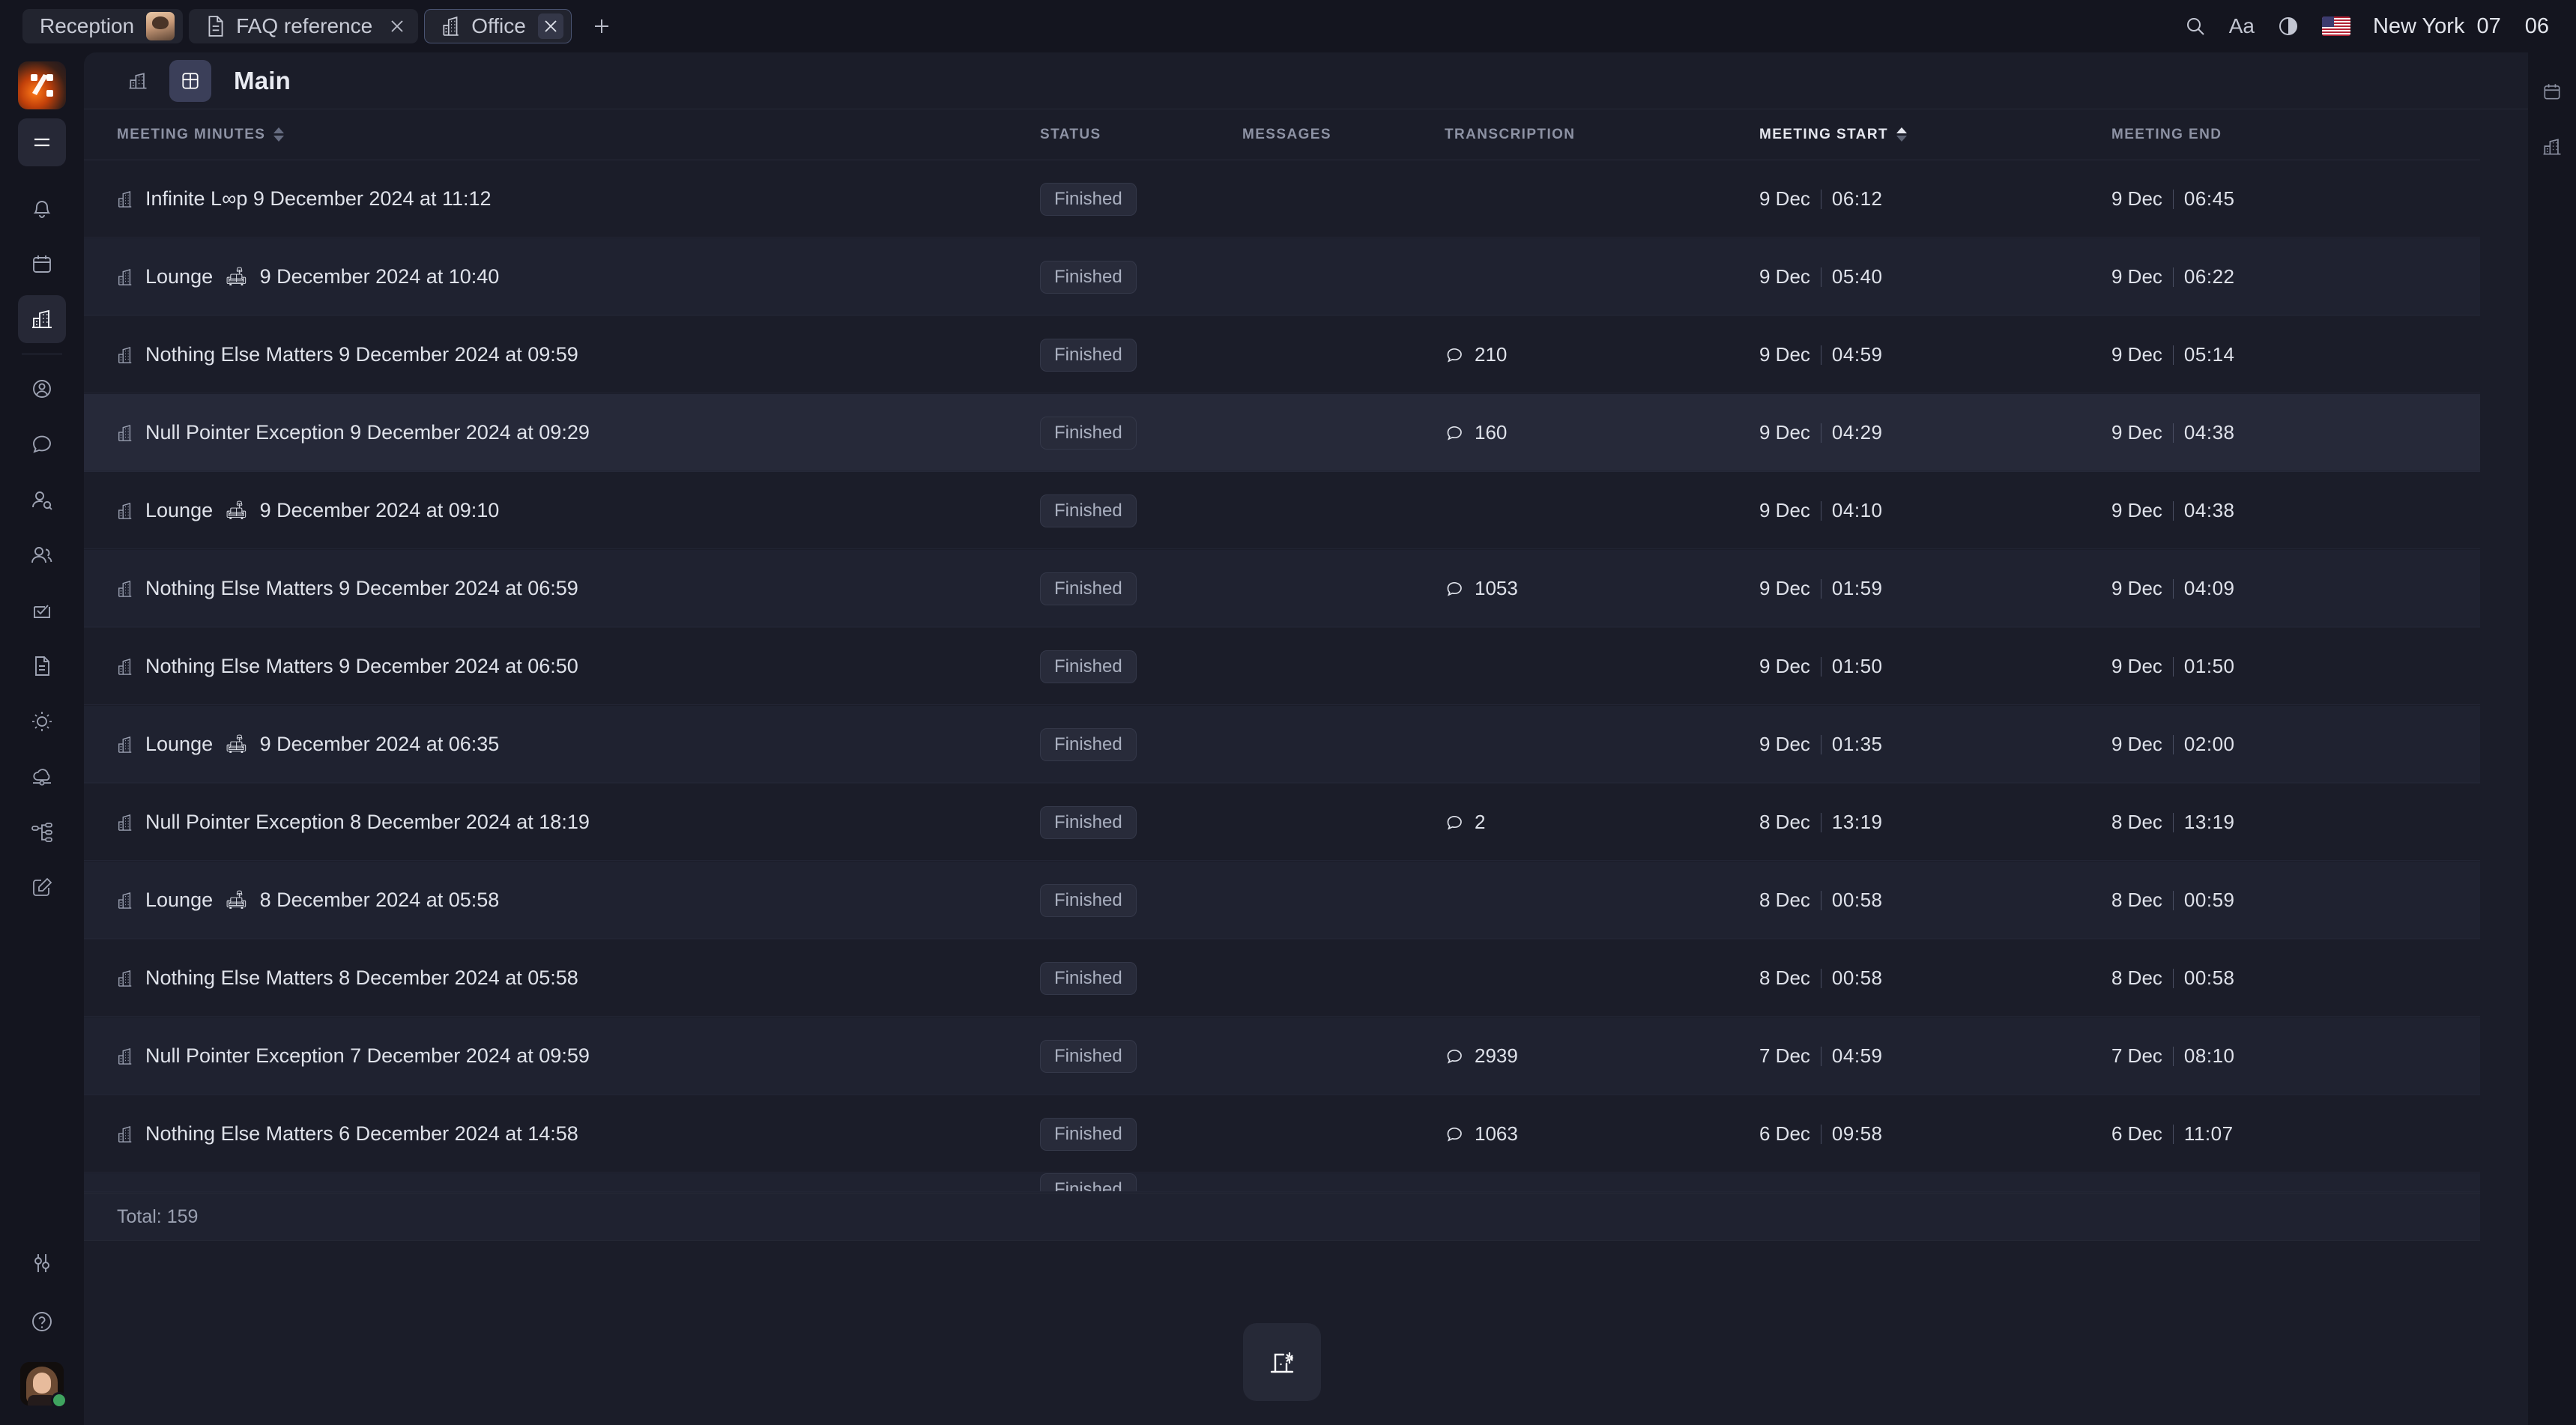  What do you see at coordinates (42, 888) in the screenshot?
I see `sidebar-item-notes` at bounding box center [42, 888].